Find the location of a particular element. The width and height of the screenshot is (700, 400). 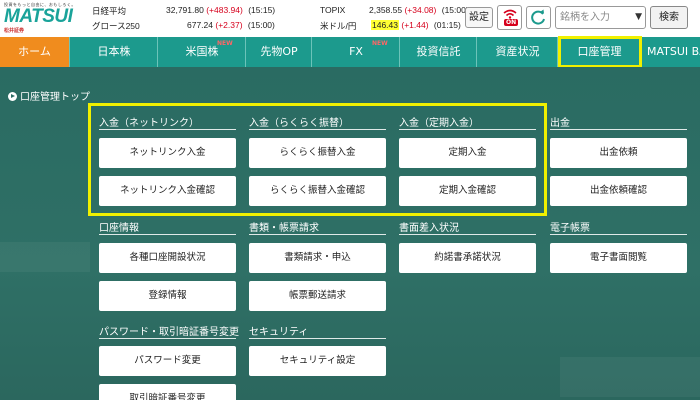

on-badge: ON is located at coordinates (511, 22).